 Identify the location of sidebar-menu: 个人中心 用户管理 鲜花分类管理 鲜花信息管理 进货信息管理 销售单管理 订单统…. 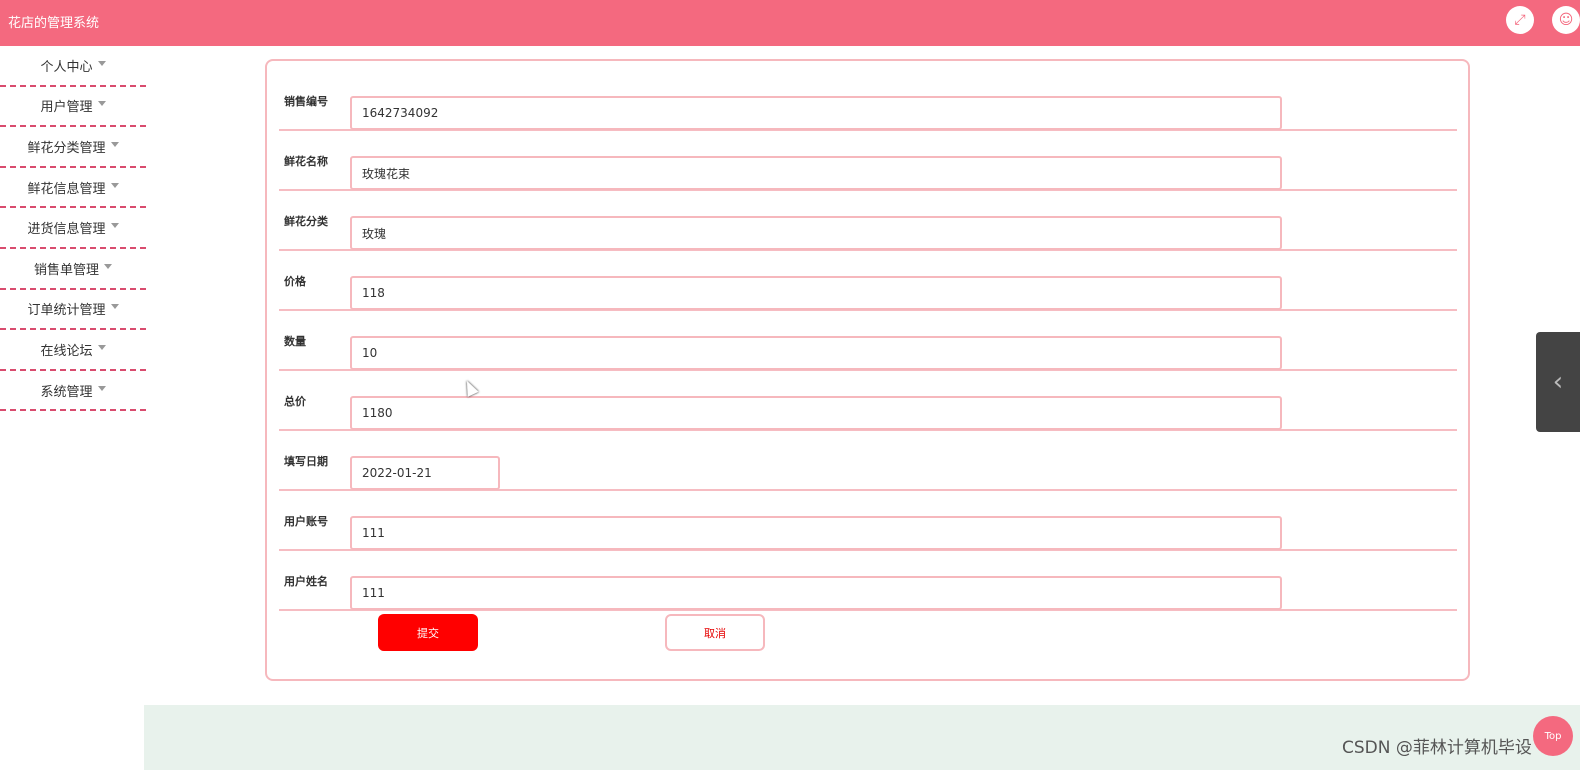
(73, 229).